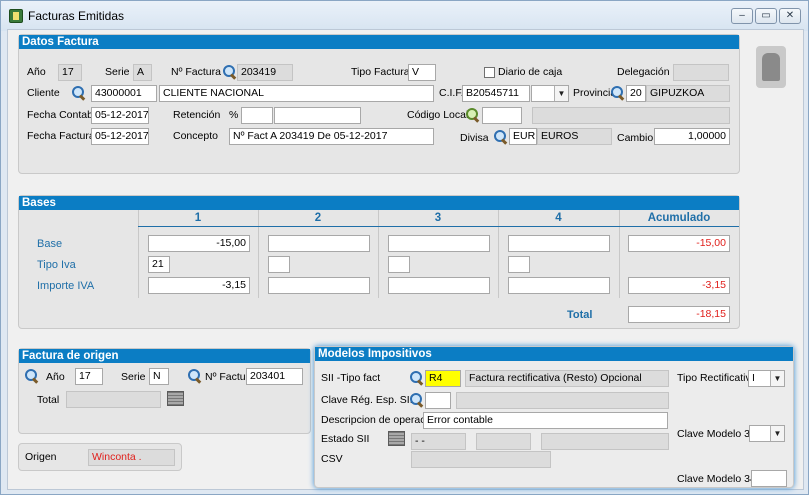 This screenshot has width=809, height=495. Describe the element at coordinates (443, 378) in the screenshot. I see `sii-tipo-code-field: R4` at that location.